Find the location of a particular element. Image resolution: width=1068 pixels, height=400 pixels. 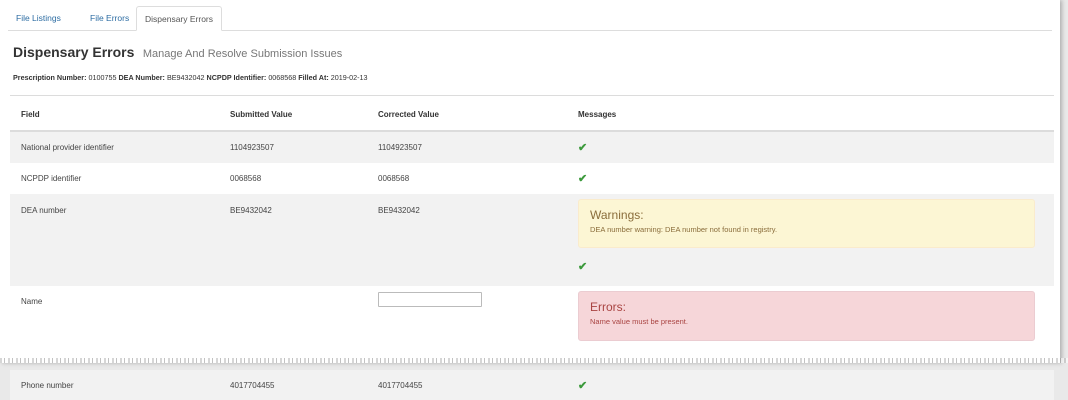

tab-file-errors: File Errors is located at coordinates (109, 18).